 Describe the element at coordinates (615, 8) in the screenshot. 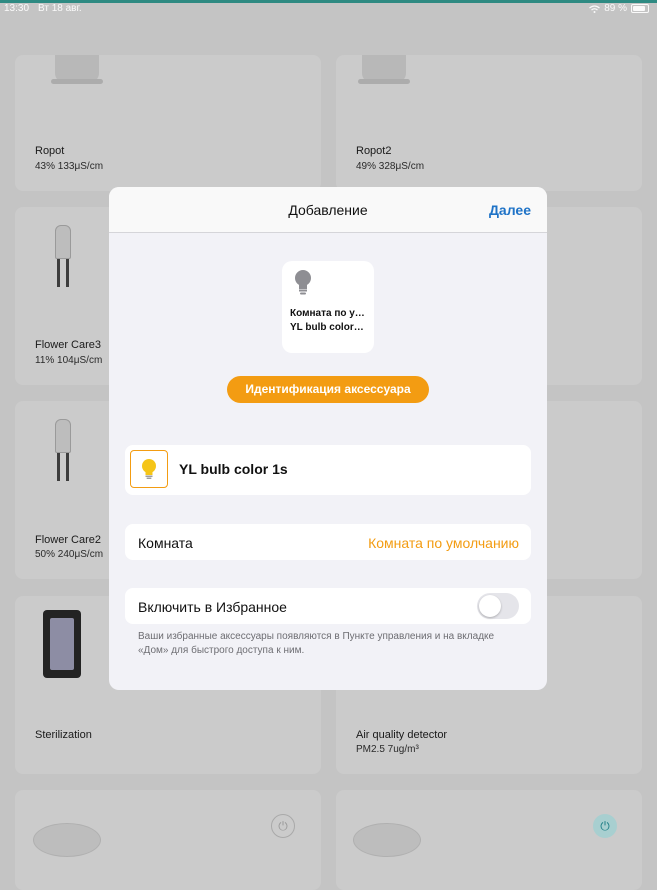

I see `battery-percent: 89 %` at that location.